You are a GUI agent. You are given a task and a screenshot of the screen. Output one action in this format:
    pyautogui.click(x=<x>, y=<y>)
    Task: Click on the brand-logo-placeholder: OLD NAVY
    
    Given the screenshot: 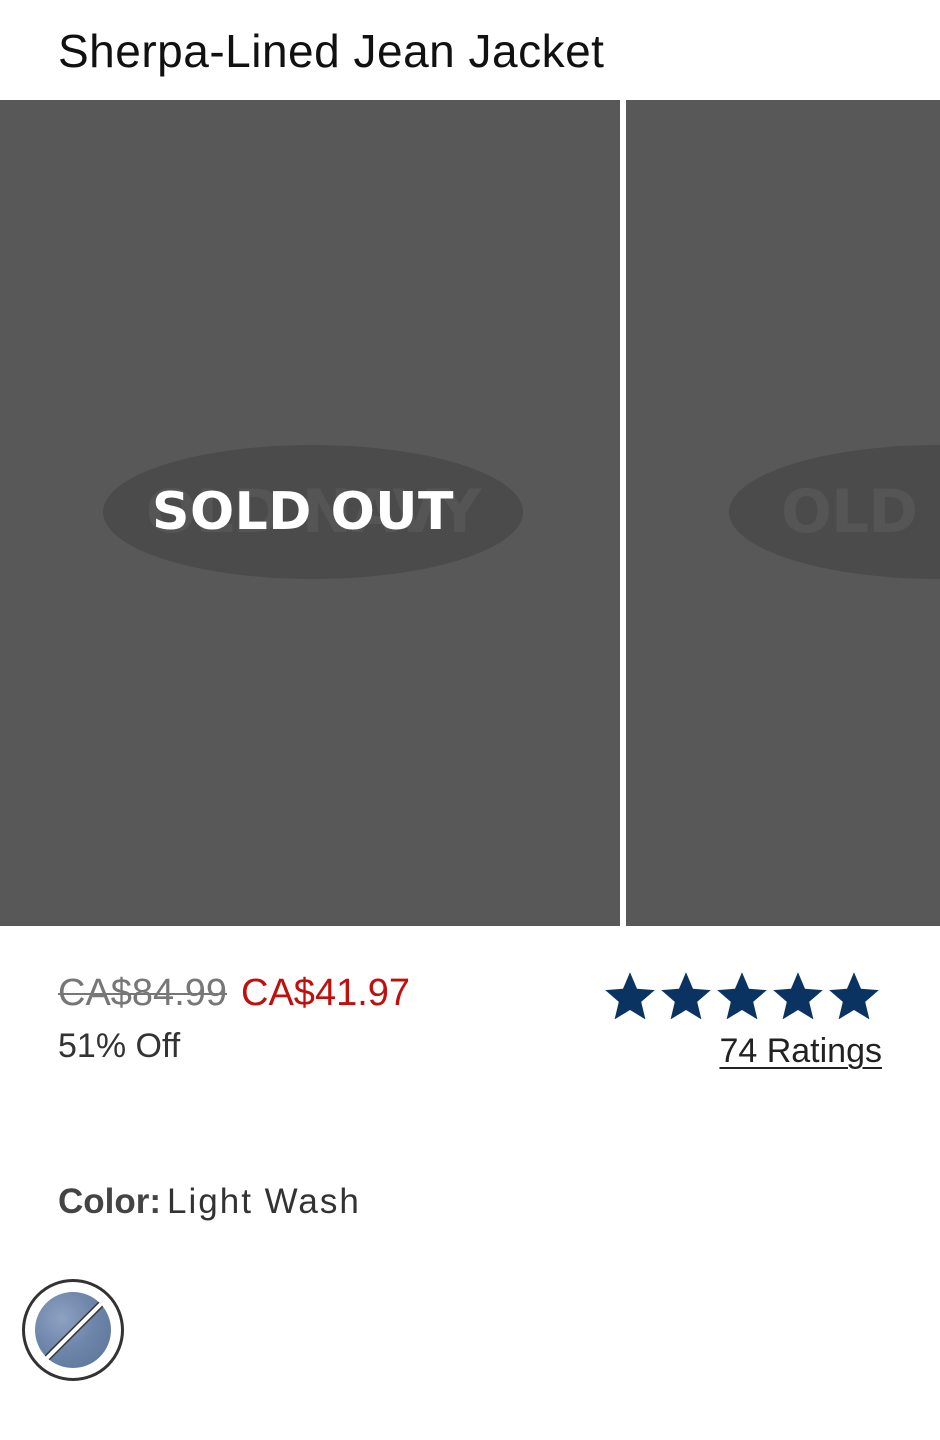 What is the action you would take?
    pyautogui.click(x=834, y=512)
    